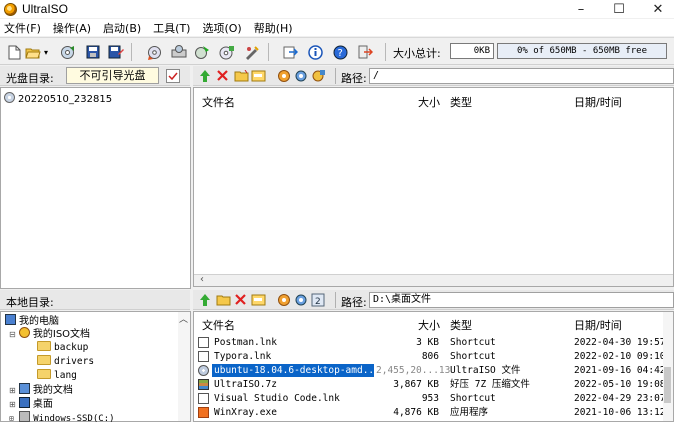 The height and width of the screenshot is (422, 674). What do you see at coordinates (31, 404) in the screenshot?
I see `tree-desktop: ⊞ 桌面` at bounding box center [31, 404].